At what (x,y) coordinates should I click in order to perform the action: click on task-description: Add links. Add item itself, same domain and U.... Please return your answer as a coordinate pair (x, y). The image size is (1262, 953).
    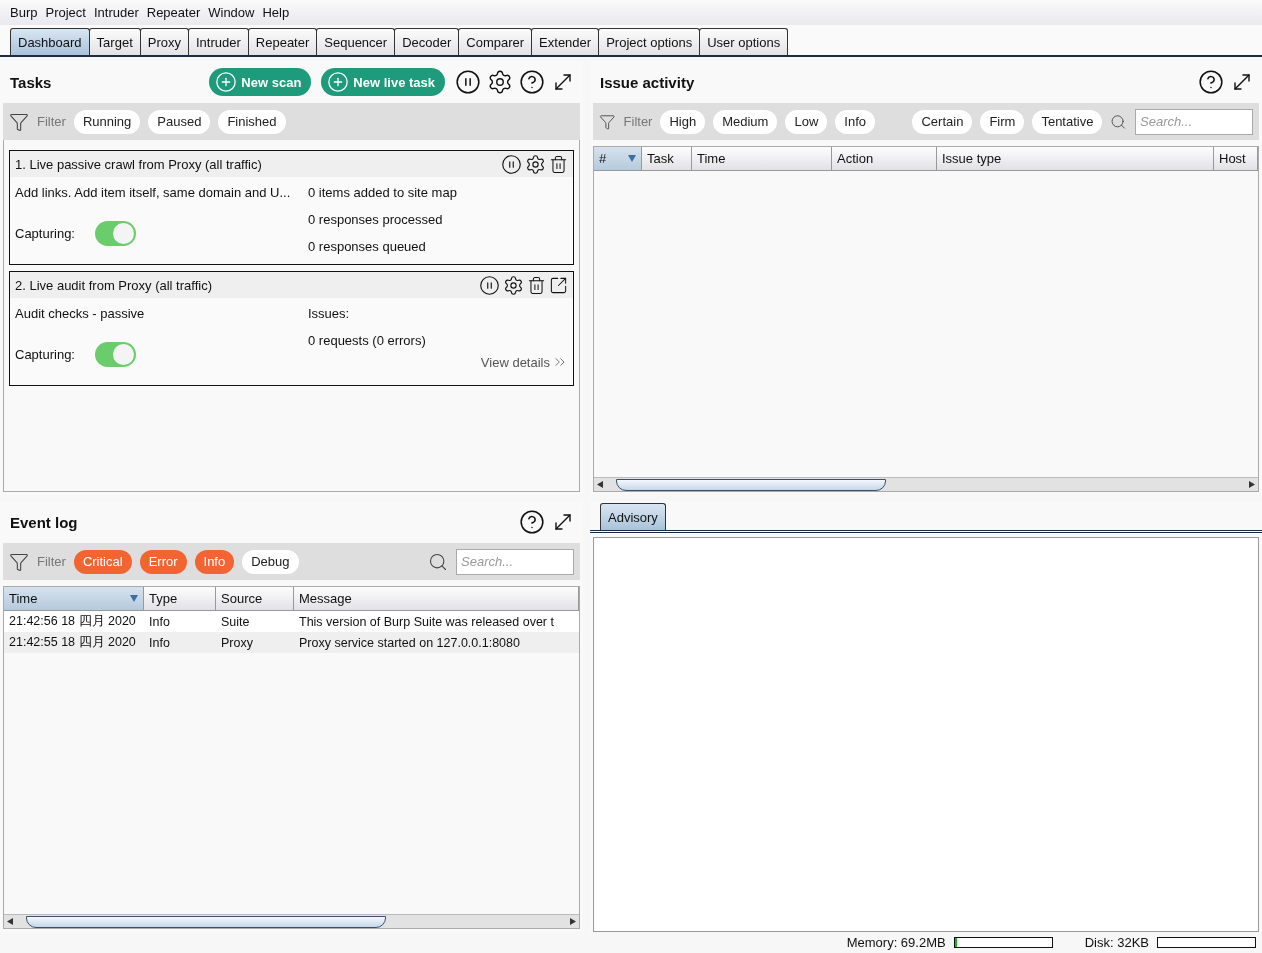
    Looking at the image, I should click on (153, 192).